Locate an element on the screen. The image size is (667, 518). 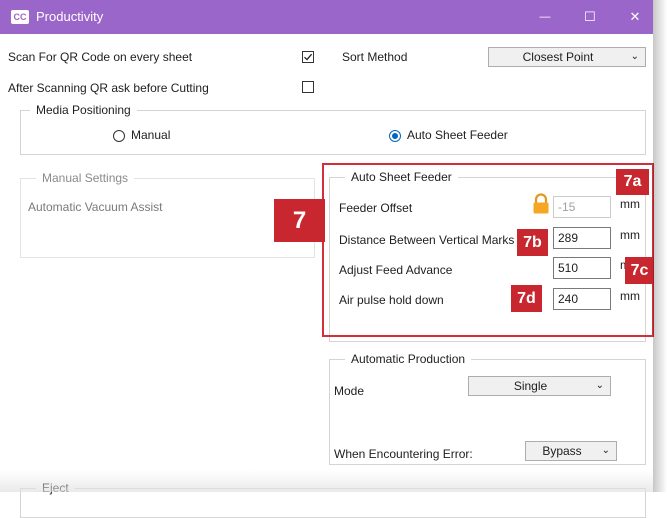
scan-qr-label: Scan For QR Code on every sheet is located at coordinates (100, 57).